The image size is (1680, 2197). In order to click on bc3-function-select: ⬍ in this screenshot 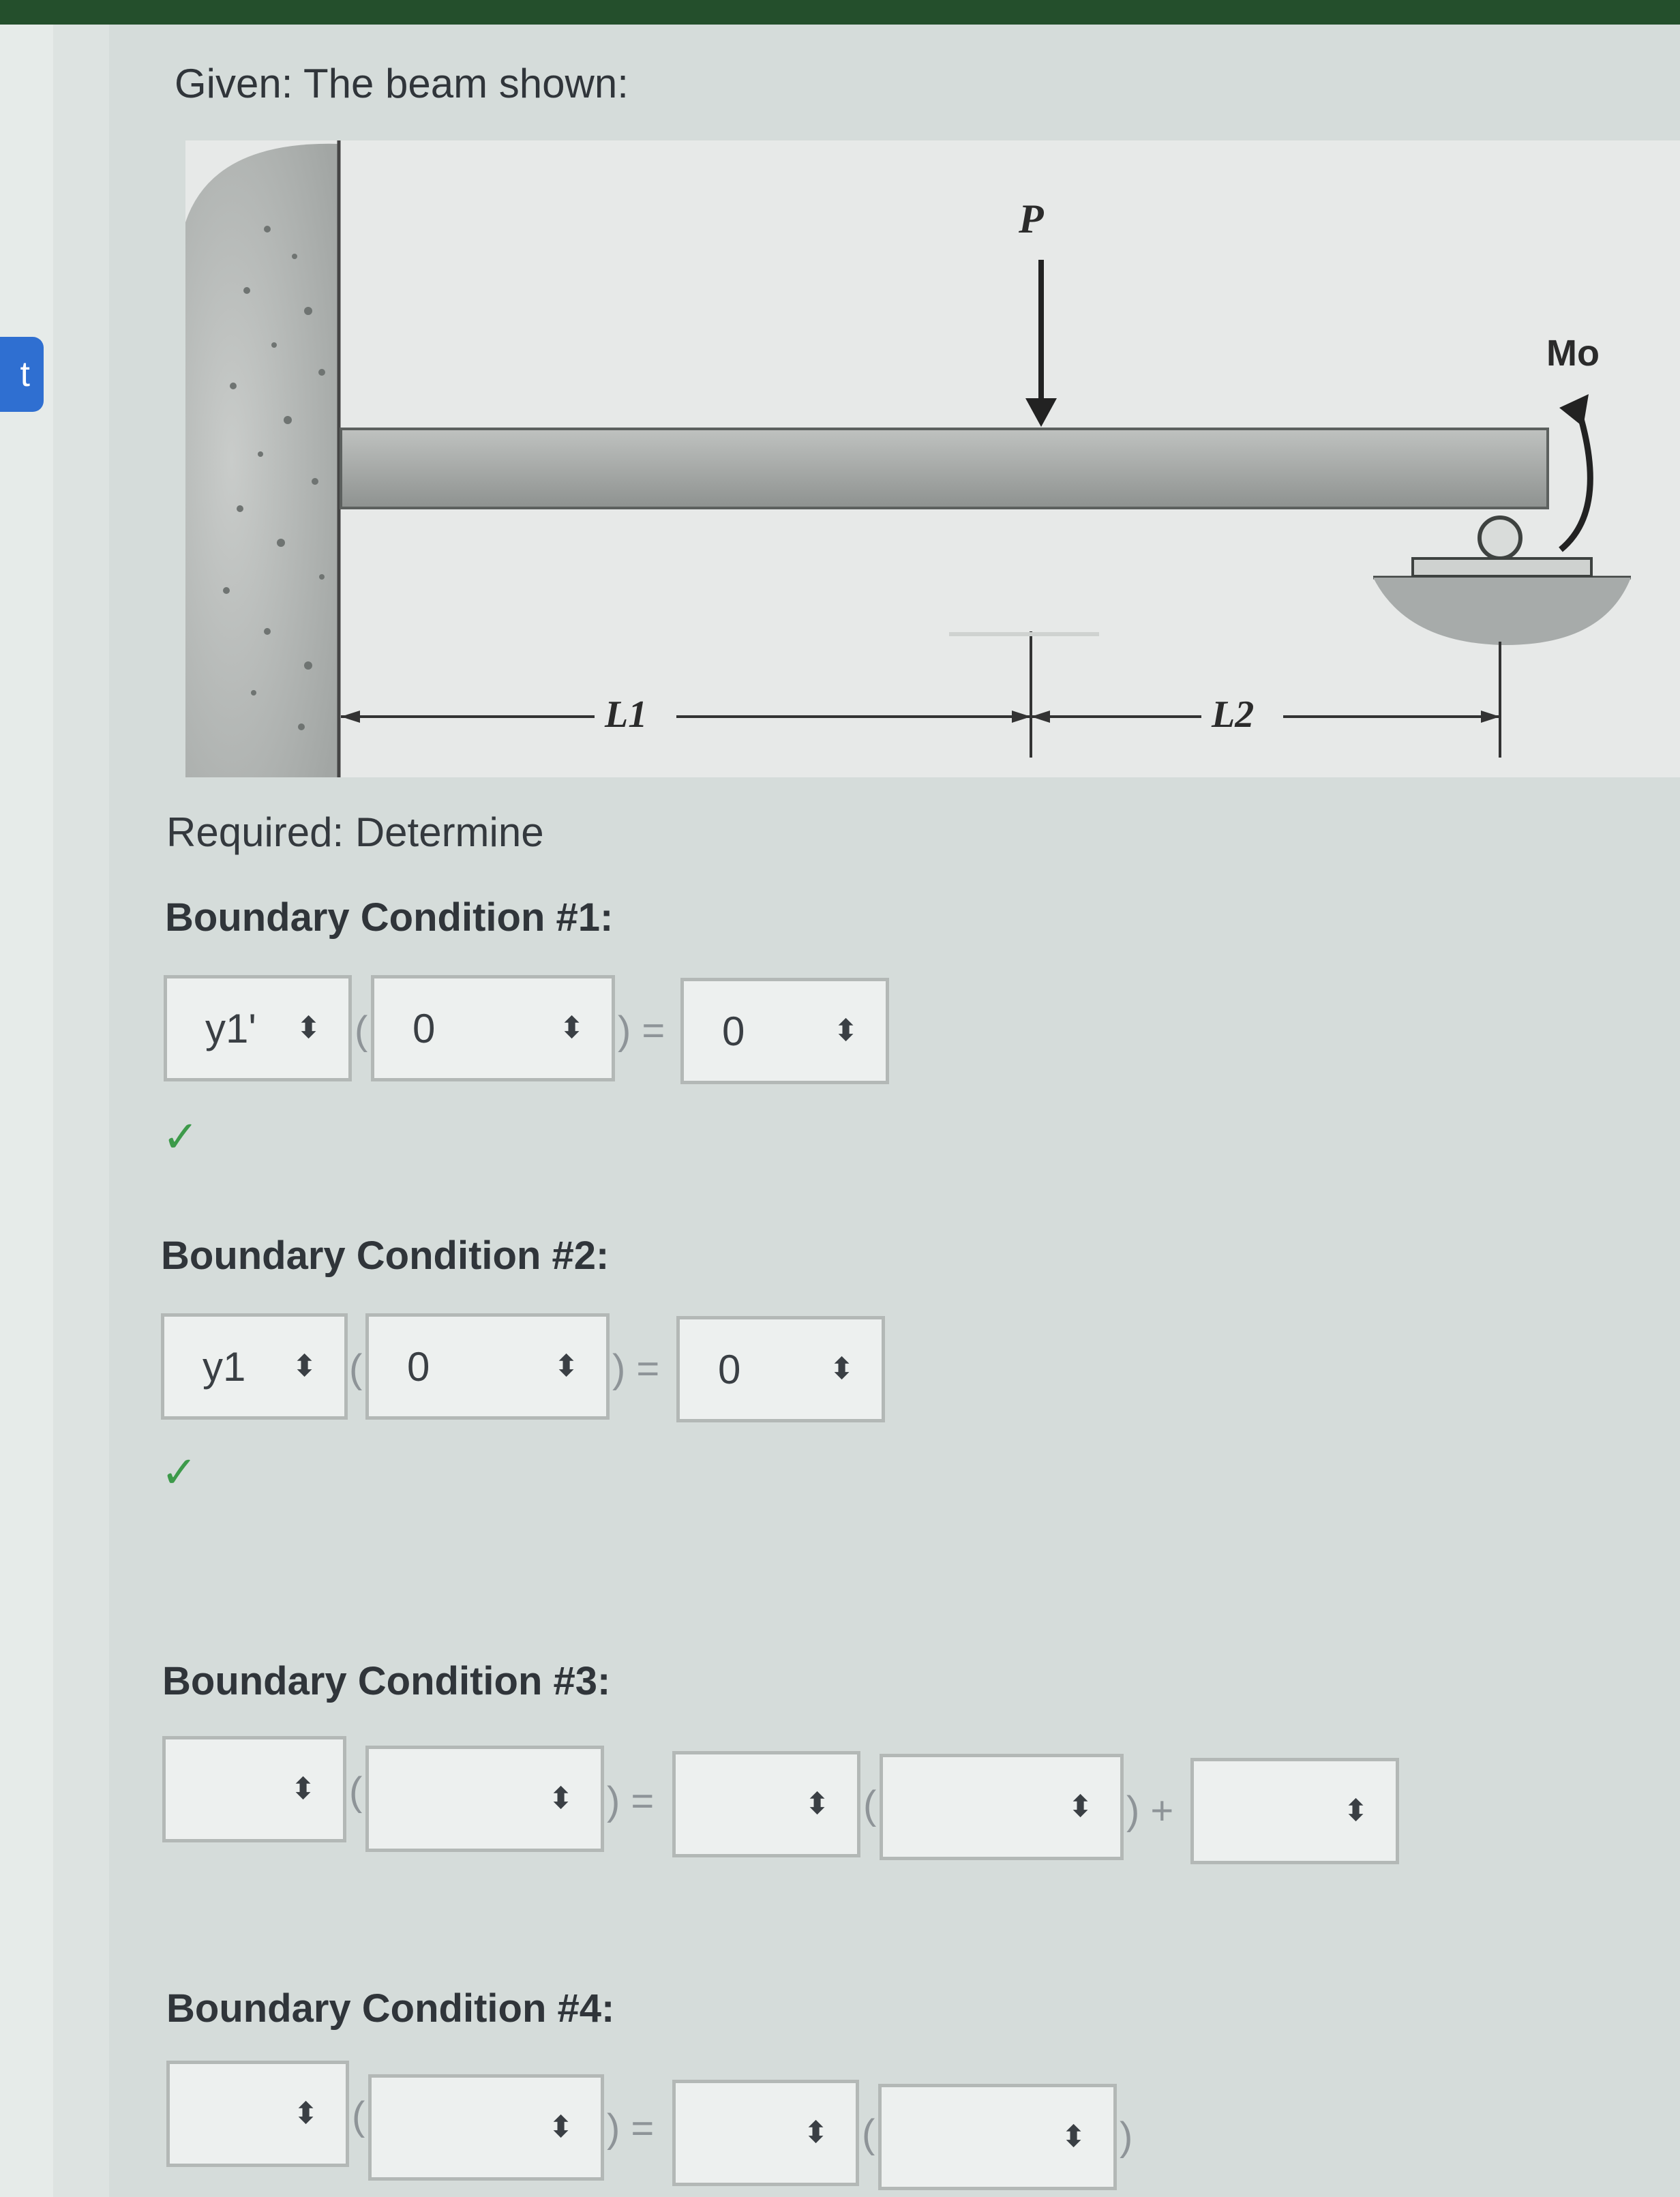, I will do `click(254, 1789)`.